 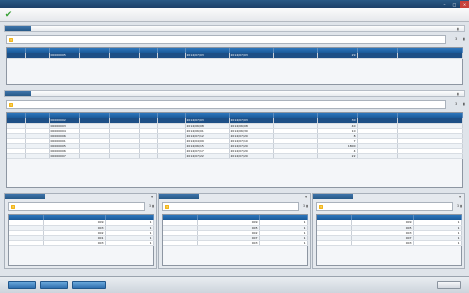 I want to click on panel1-tag, so click(x=25, y=196).